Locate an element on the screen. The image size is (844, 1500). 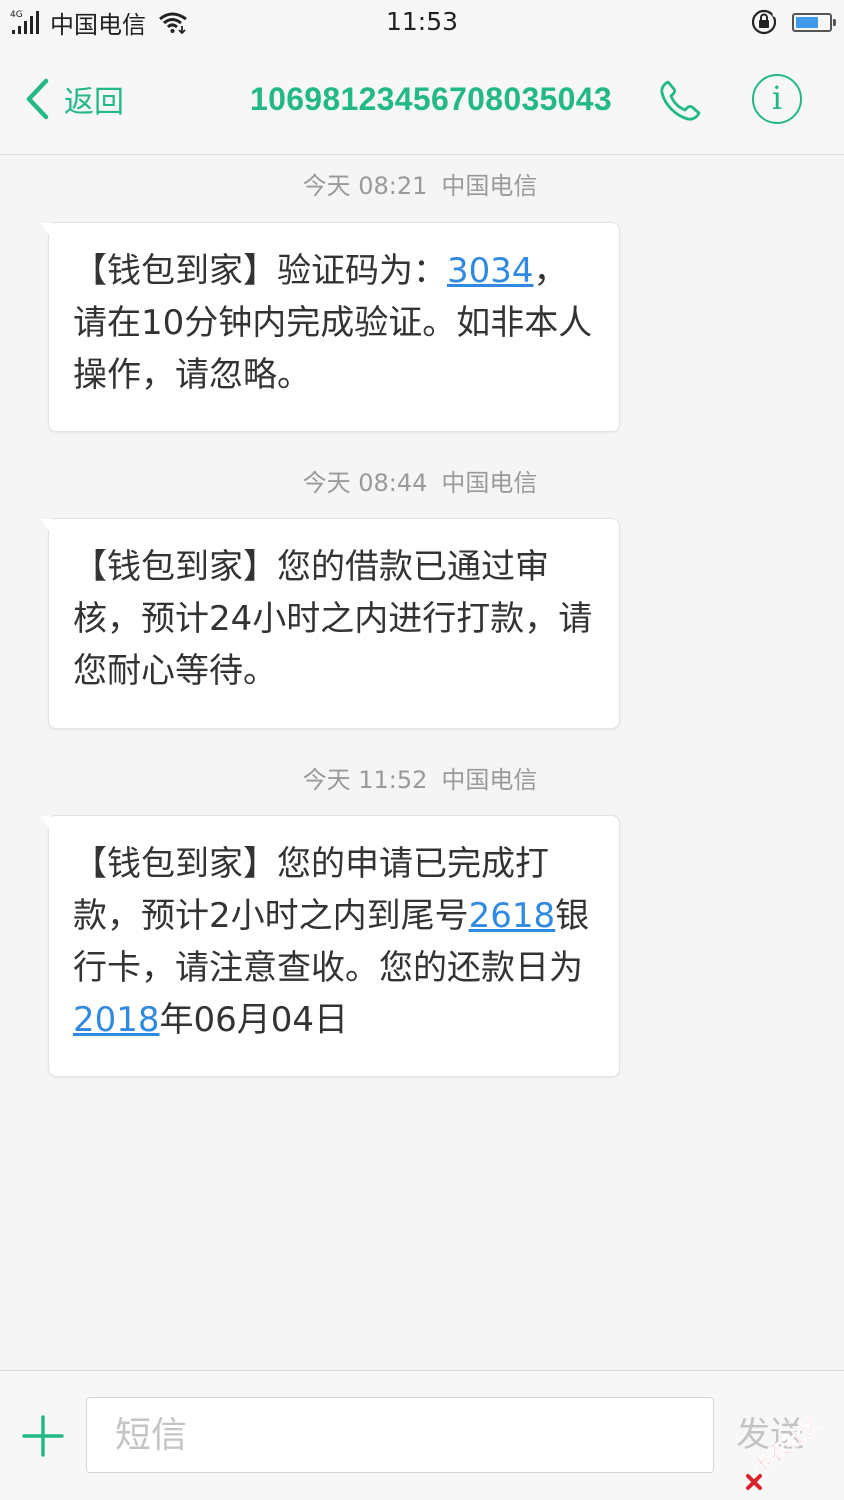
compose-bar: 发送 is located at coordinates (422, 1435).